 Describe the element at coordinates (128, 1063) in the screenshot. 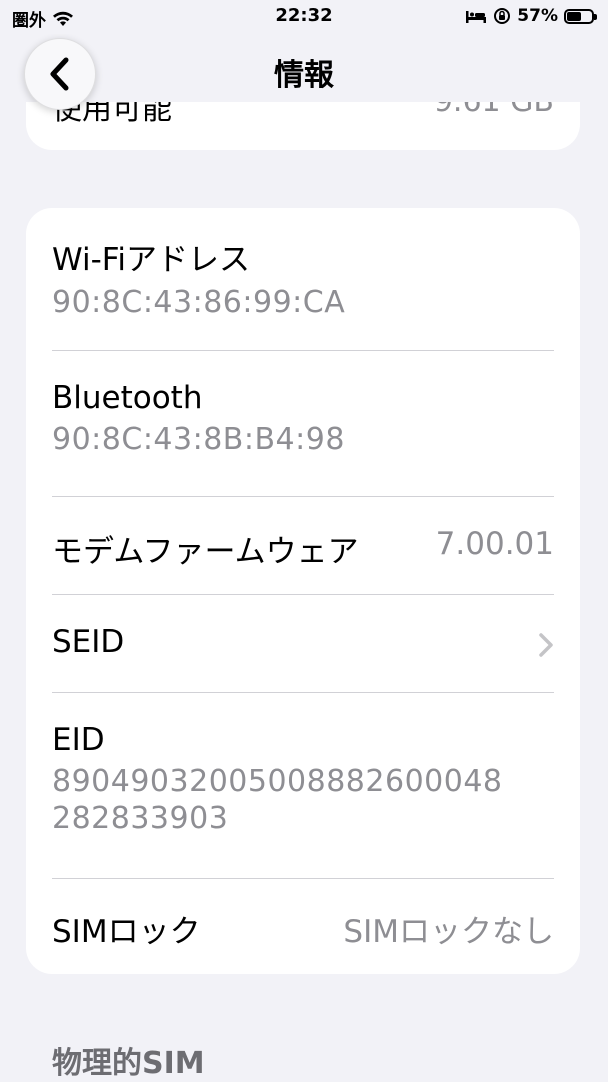

I see `physical-sim-section-header: 物理的SIM` at that location.